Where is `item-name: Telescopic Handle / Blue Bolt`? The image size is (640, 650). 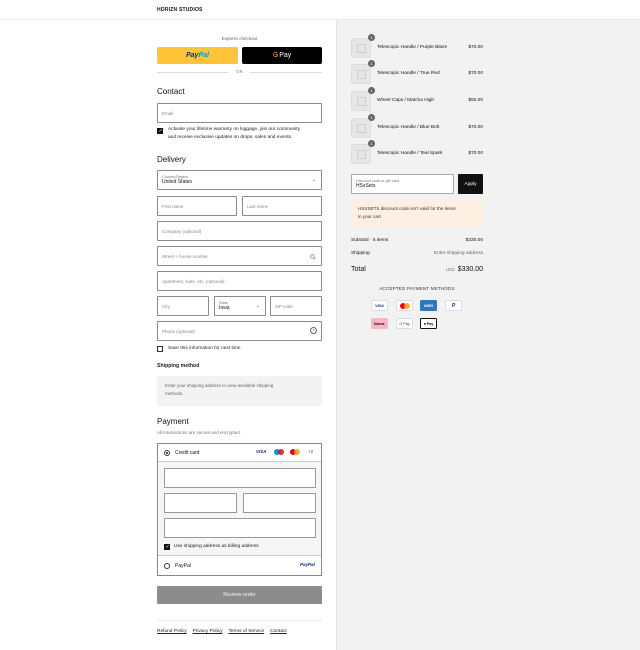
item-name: Telescopic Handle / Blue Bolt is located at coordinates (408, 127).